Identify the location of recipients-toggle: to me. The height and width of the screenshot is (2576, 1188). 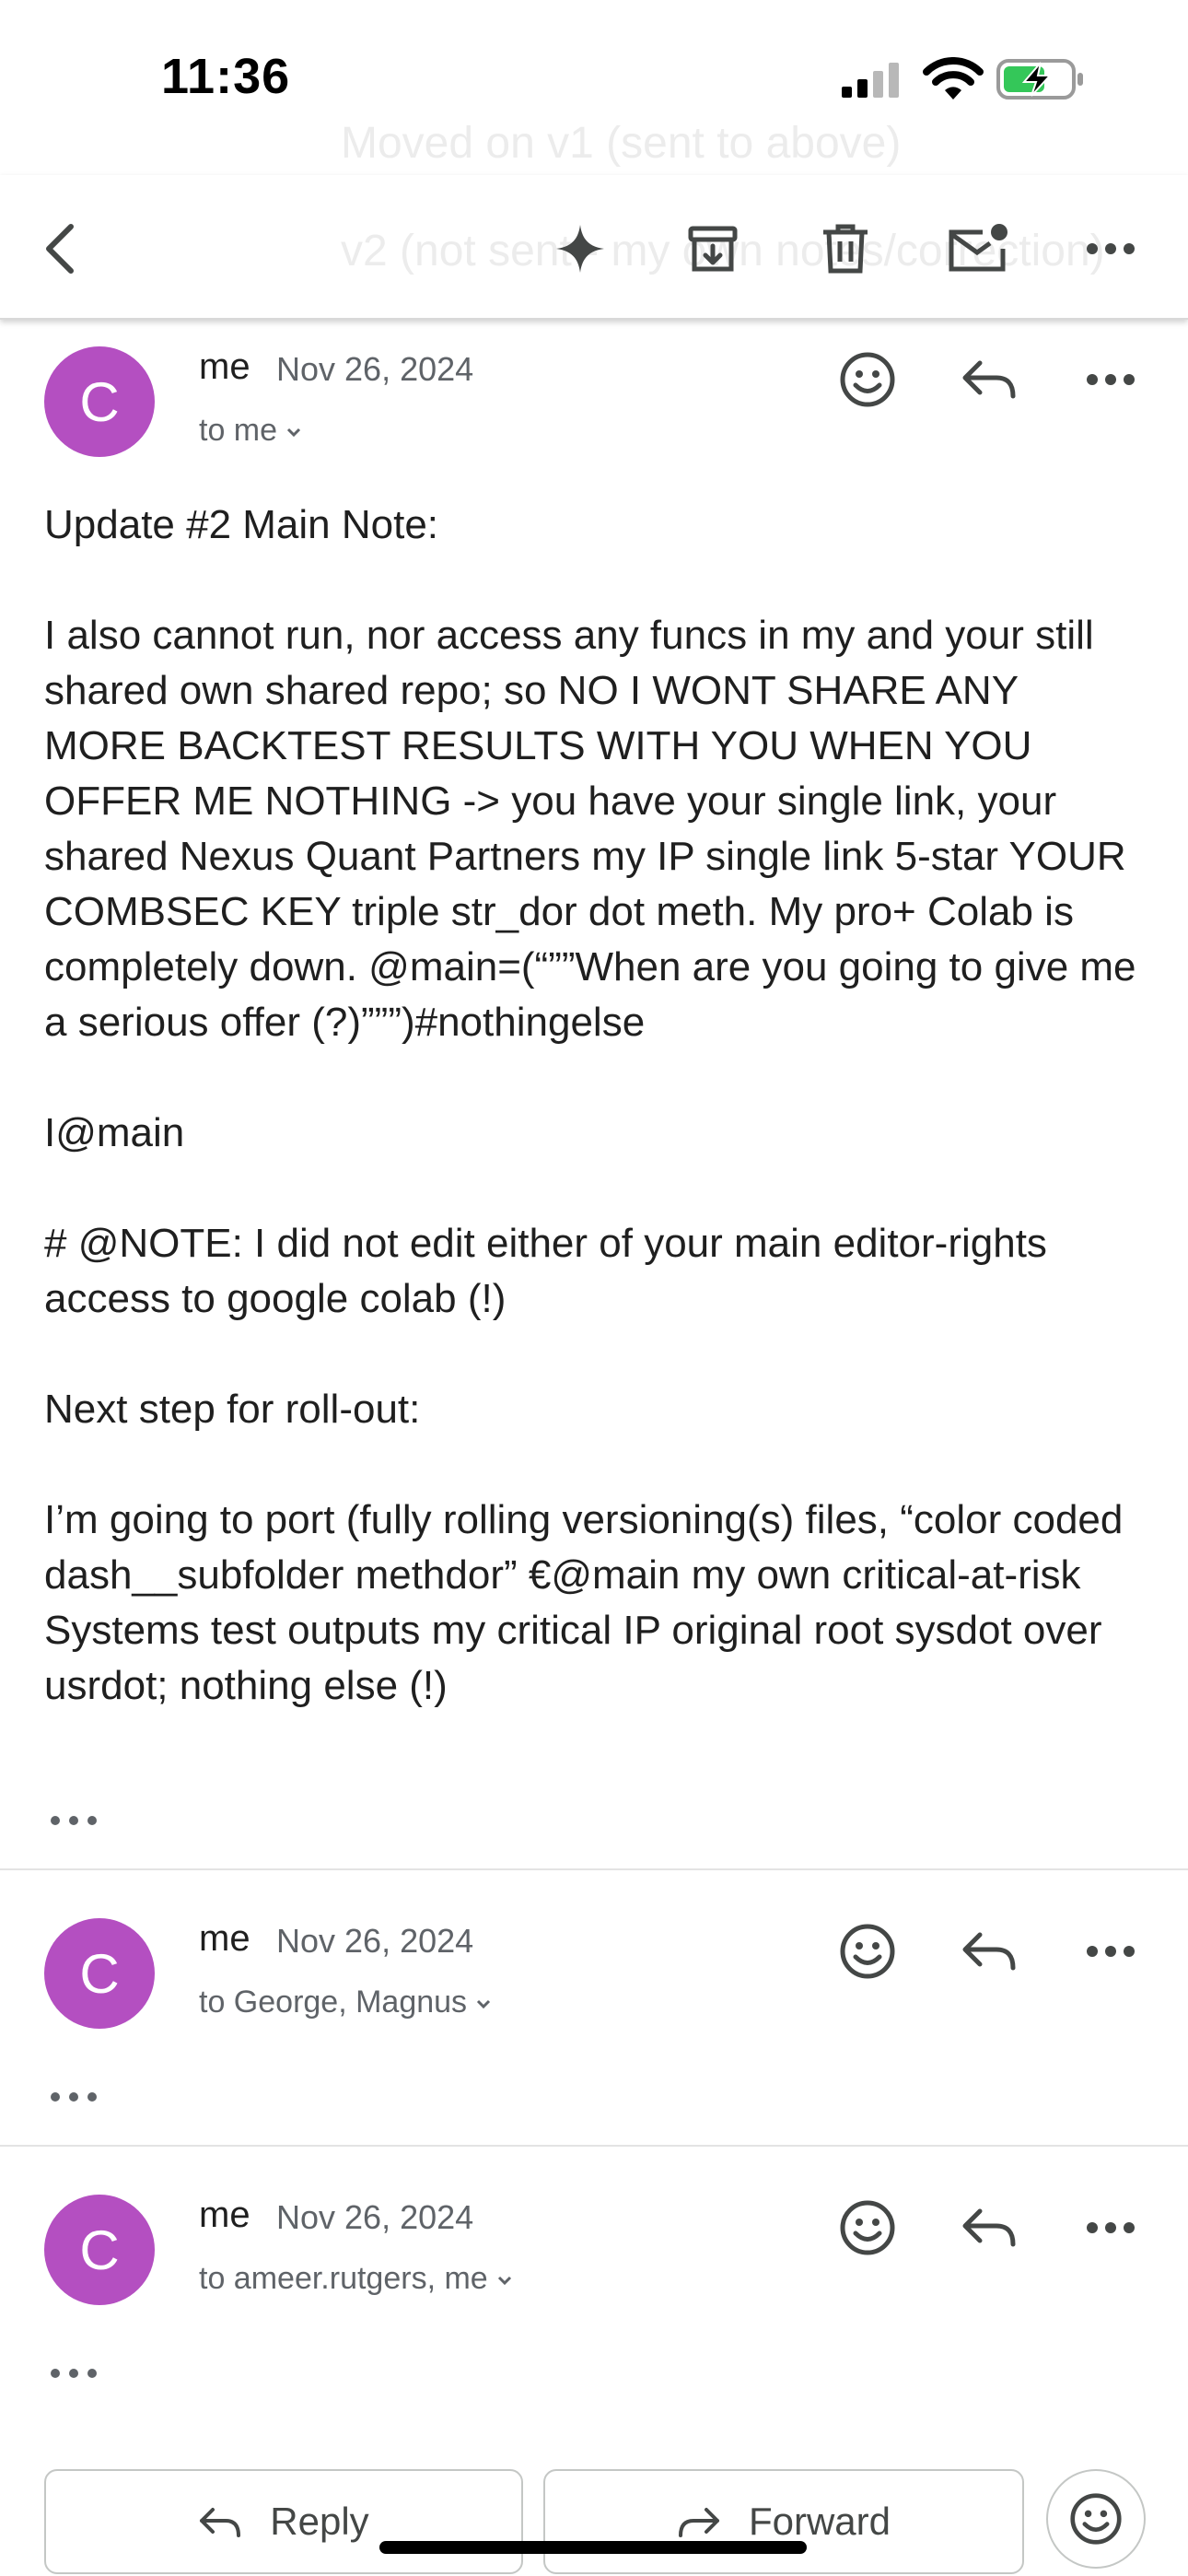
(251, 431).